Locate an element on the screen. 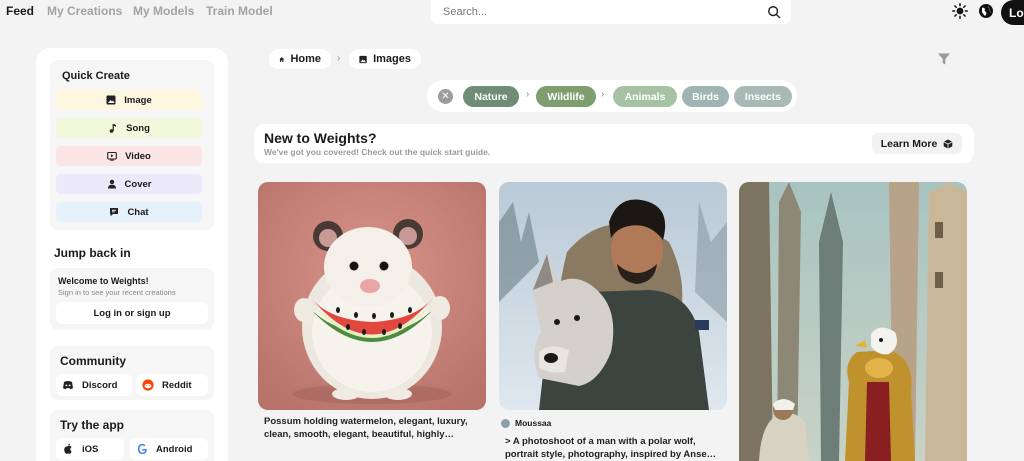  search-icon is located at coordinates (774, 12).